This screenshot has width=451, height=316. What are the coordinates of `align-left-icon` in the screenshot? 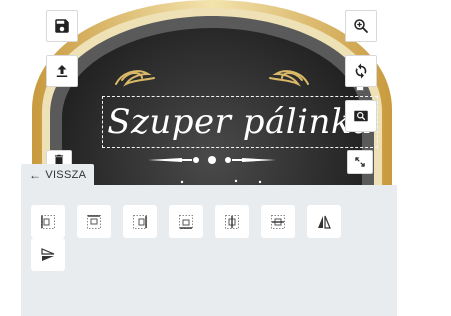 It's located at (48, 221).